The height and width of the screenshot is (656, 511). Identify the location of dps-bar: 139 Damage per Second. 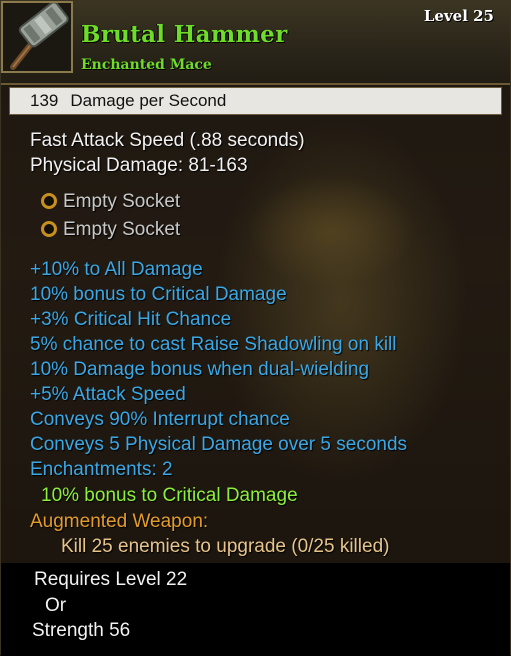
(255, 101).